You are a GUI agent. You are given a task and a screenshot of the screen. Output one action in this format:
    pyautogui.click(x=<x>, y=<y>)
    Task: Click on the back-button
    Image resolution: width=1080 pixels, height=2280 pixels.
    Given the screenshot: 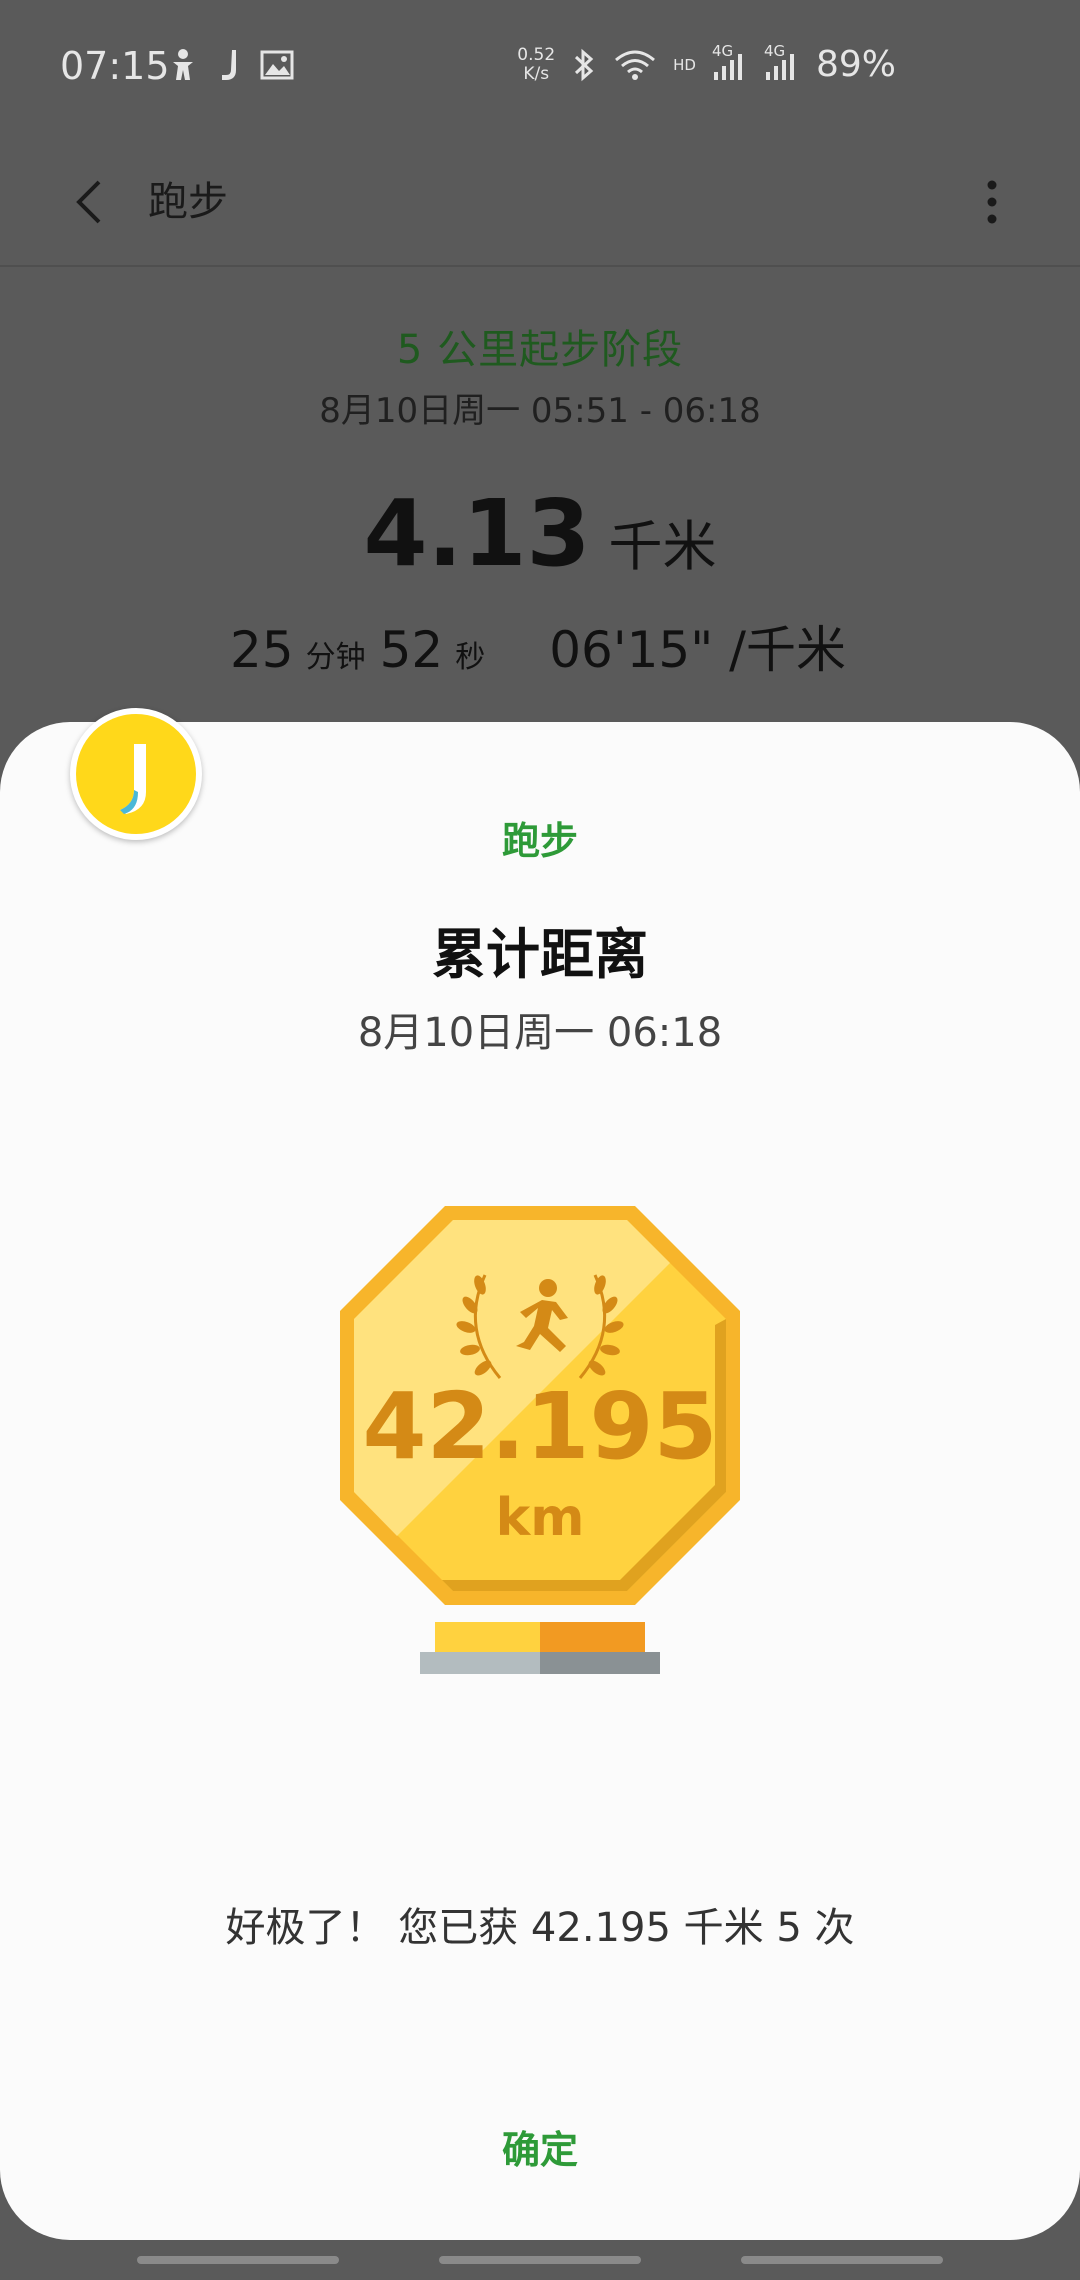 What is the action you would take?
    pyautogui.click(x=88, y=202)
    